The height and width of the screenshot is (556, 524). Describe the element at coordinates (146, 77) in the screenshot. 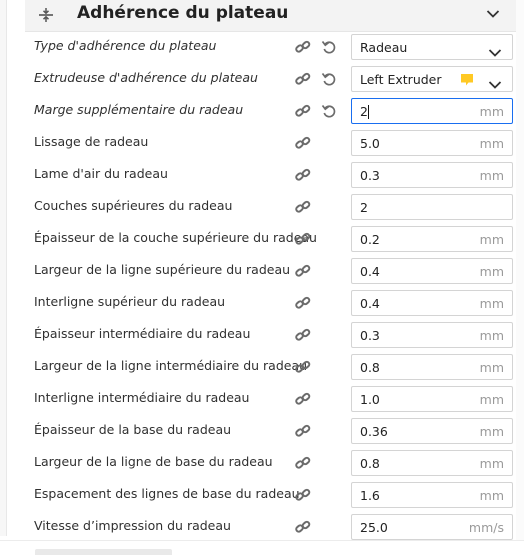

I see `setting-label: Extrudeuse d'adhérence du plateau` at that location.